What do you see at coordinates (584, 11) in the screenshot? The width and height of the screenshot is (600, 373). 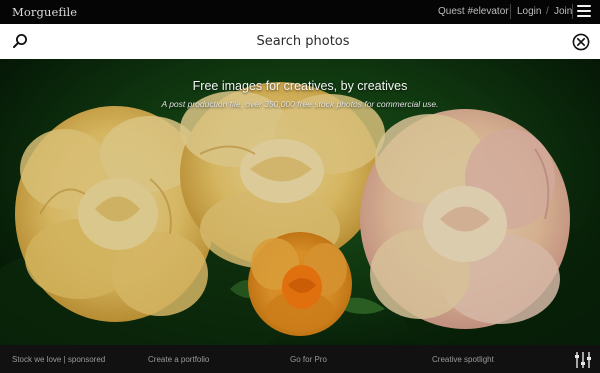 I see `hamburger-menu-icon` at bounding box center [584, 11].